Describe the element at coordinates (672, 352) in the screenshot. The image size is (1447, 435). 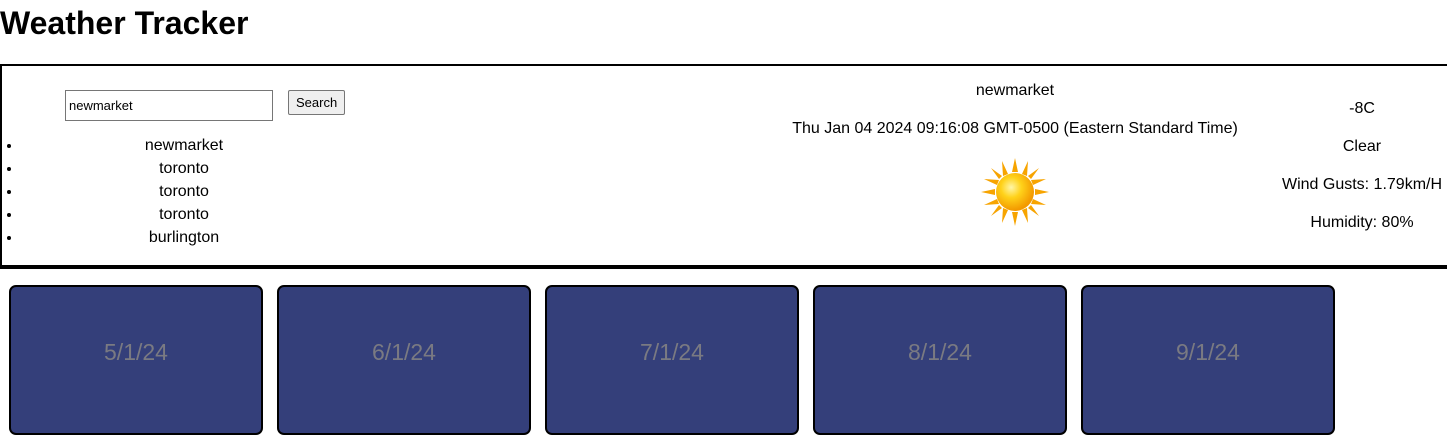
I see `forecast-date: 7/1/24` at that location.